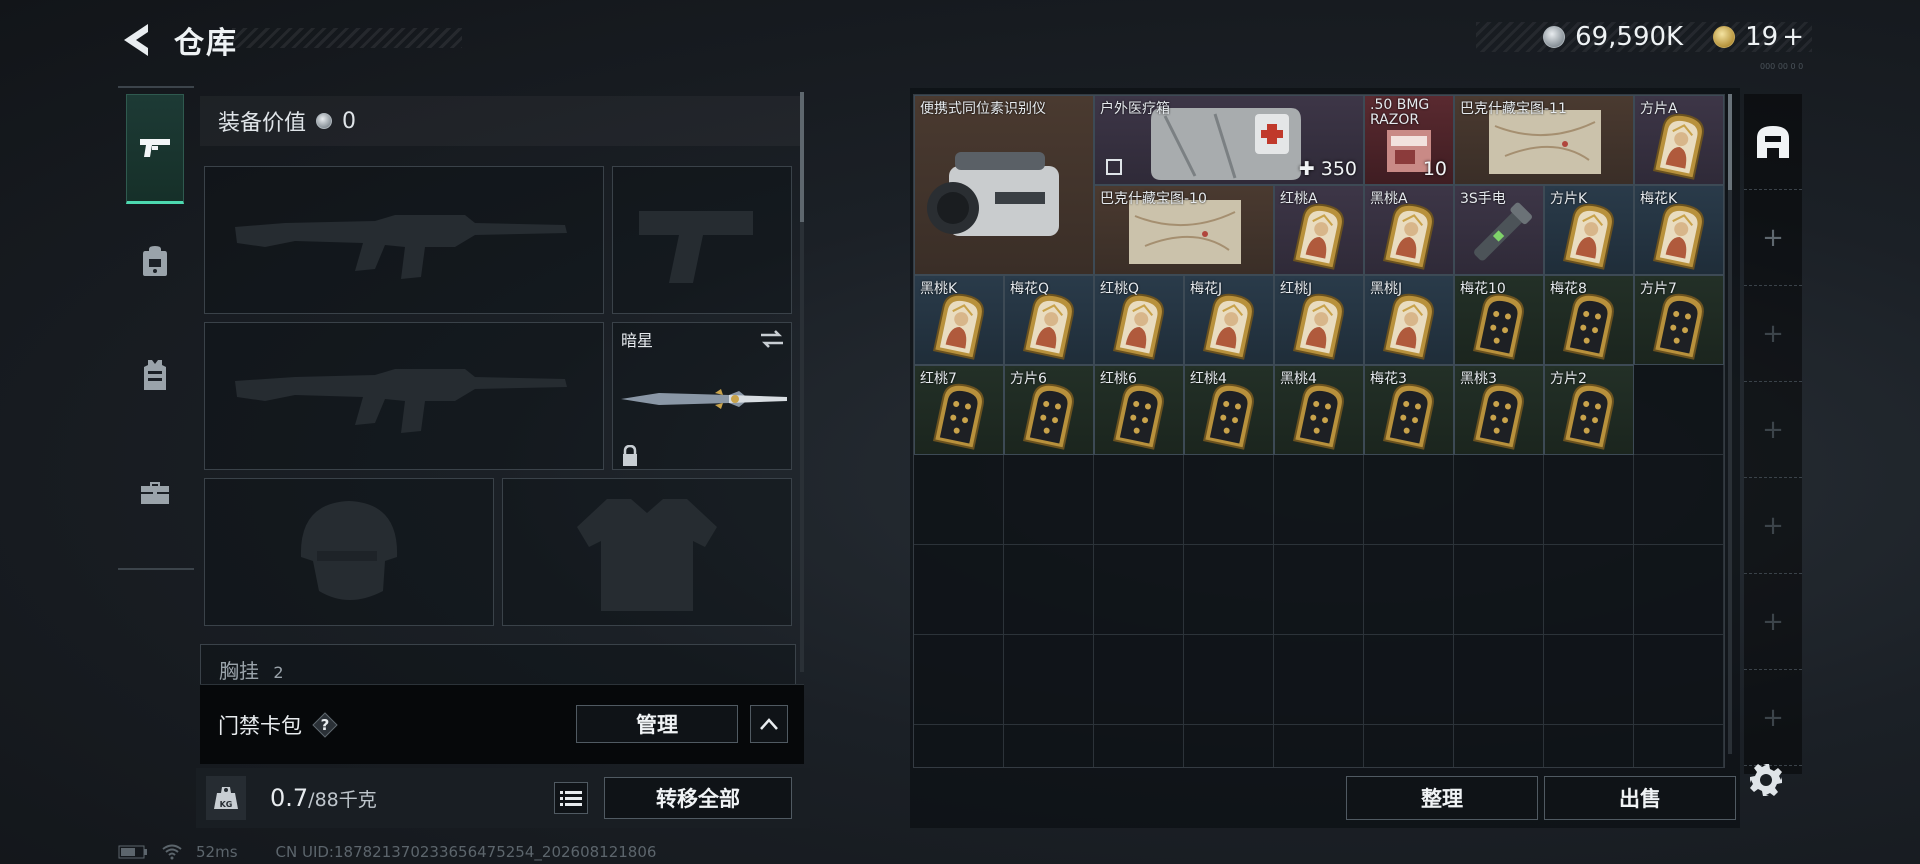 Image resolution: width=1920 pixels, height=864 pixels. Describe the element at coordinates (1499, 320) in the screenshot. I see `stash-item: 梅花10` at that location.